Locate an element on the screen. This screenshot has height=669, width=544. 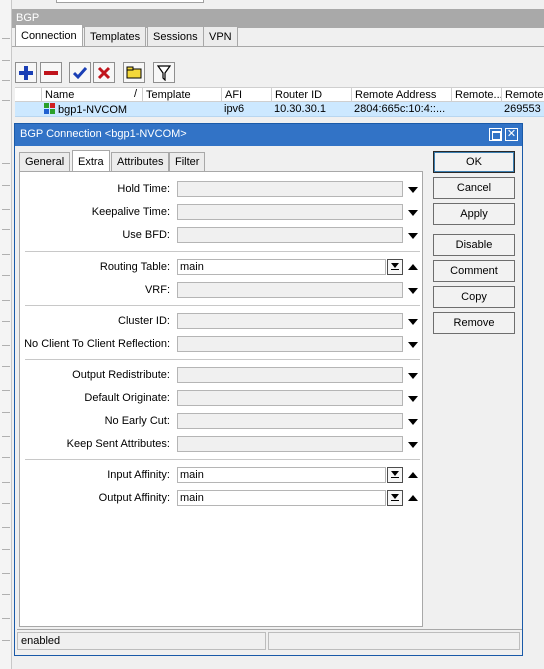
column-header-router-id: Router ID is located at coordinates (311, 95).